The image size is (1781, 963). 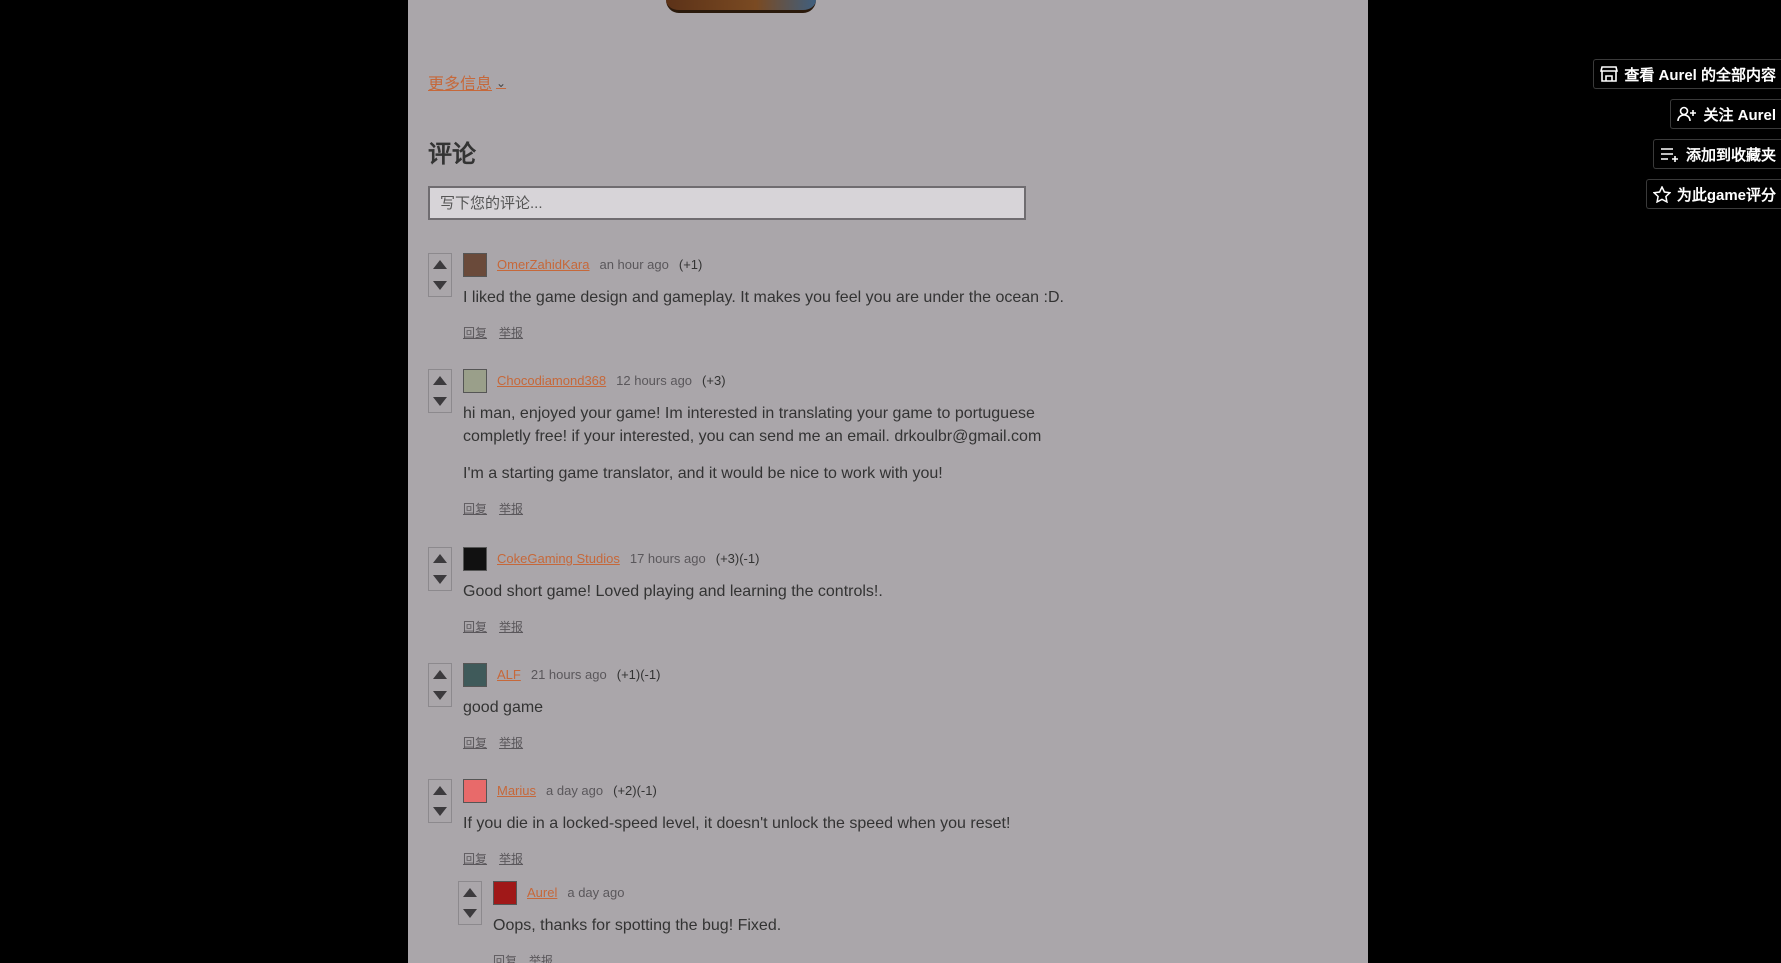 I want to click on comment-votes: (+1)(-1), so click(x=638, y=674).